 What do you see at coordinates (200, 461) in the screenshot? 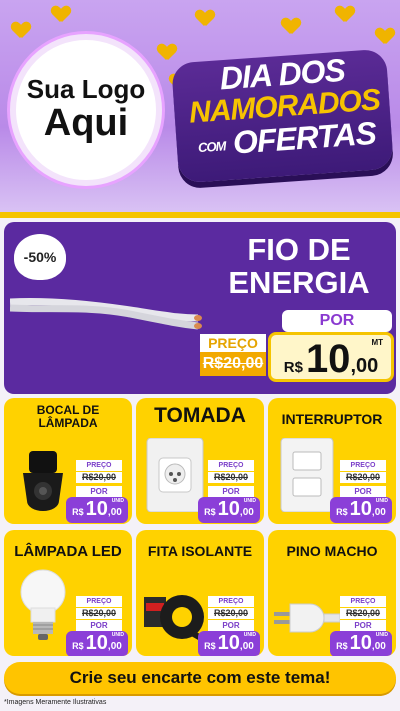
I see `product-card-tomada: TOMADA PREÇO R$20,00 POR R$ 10 ,00 UNID` at bounding box center [200, 461].